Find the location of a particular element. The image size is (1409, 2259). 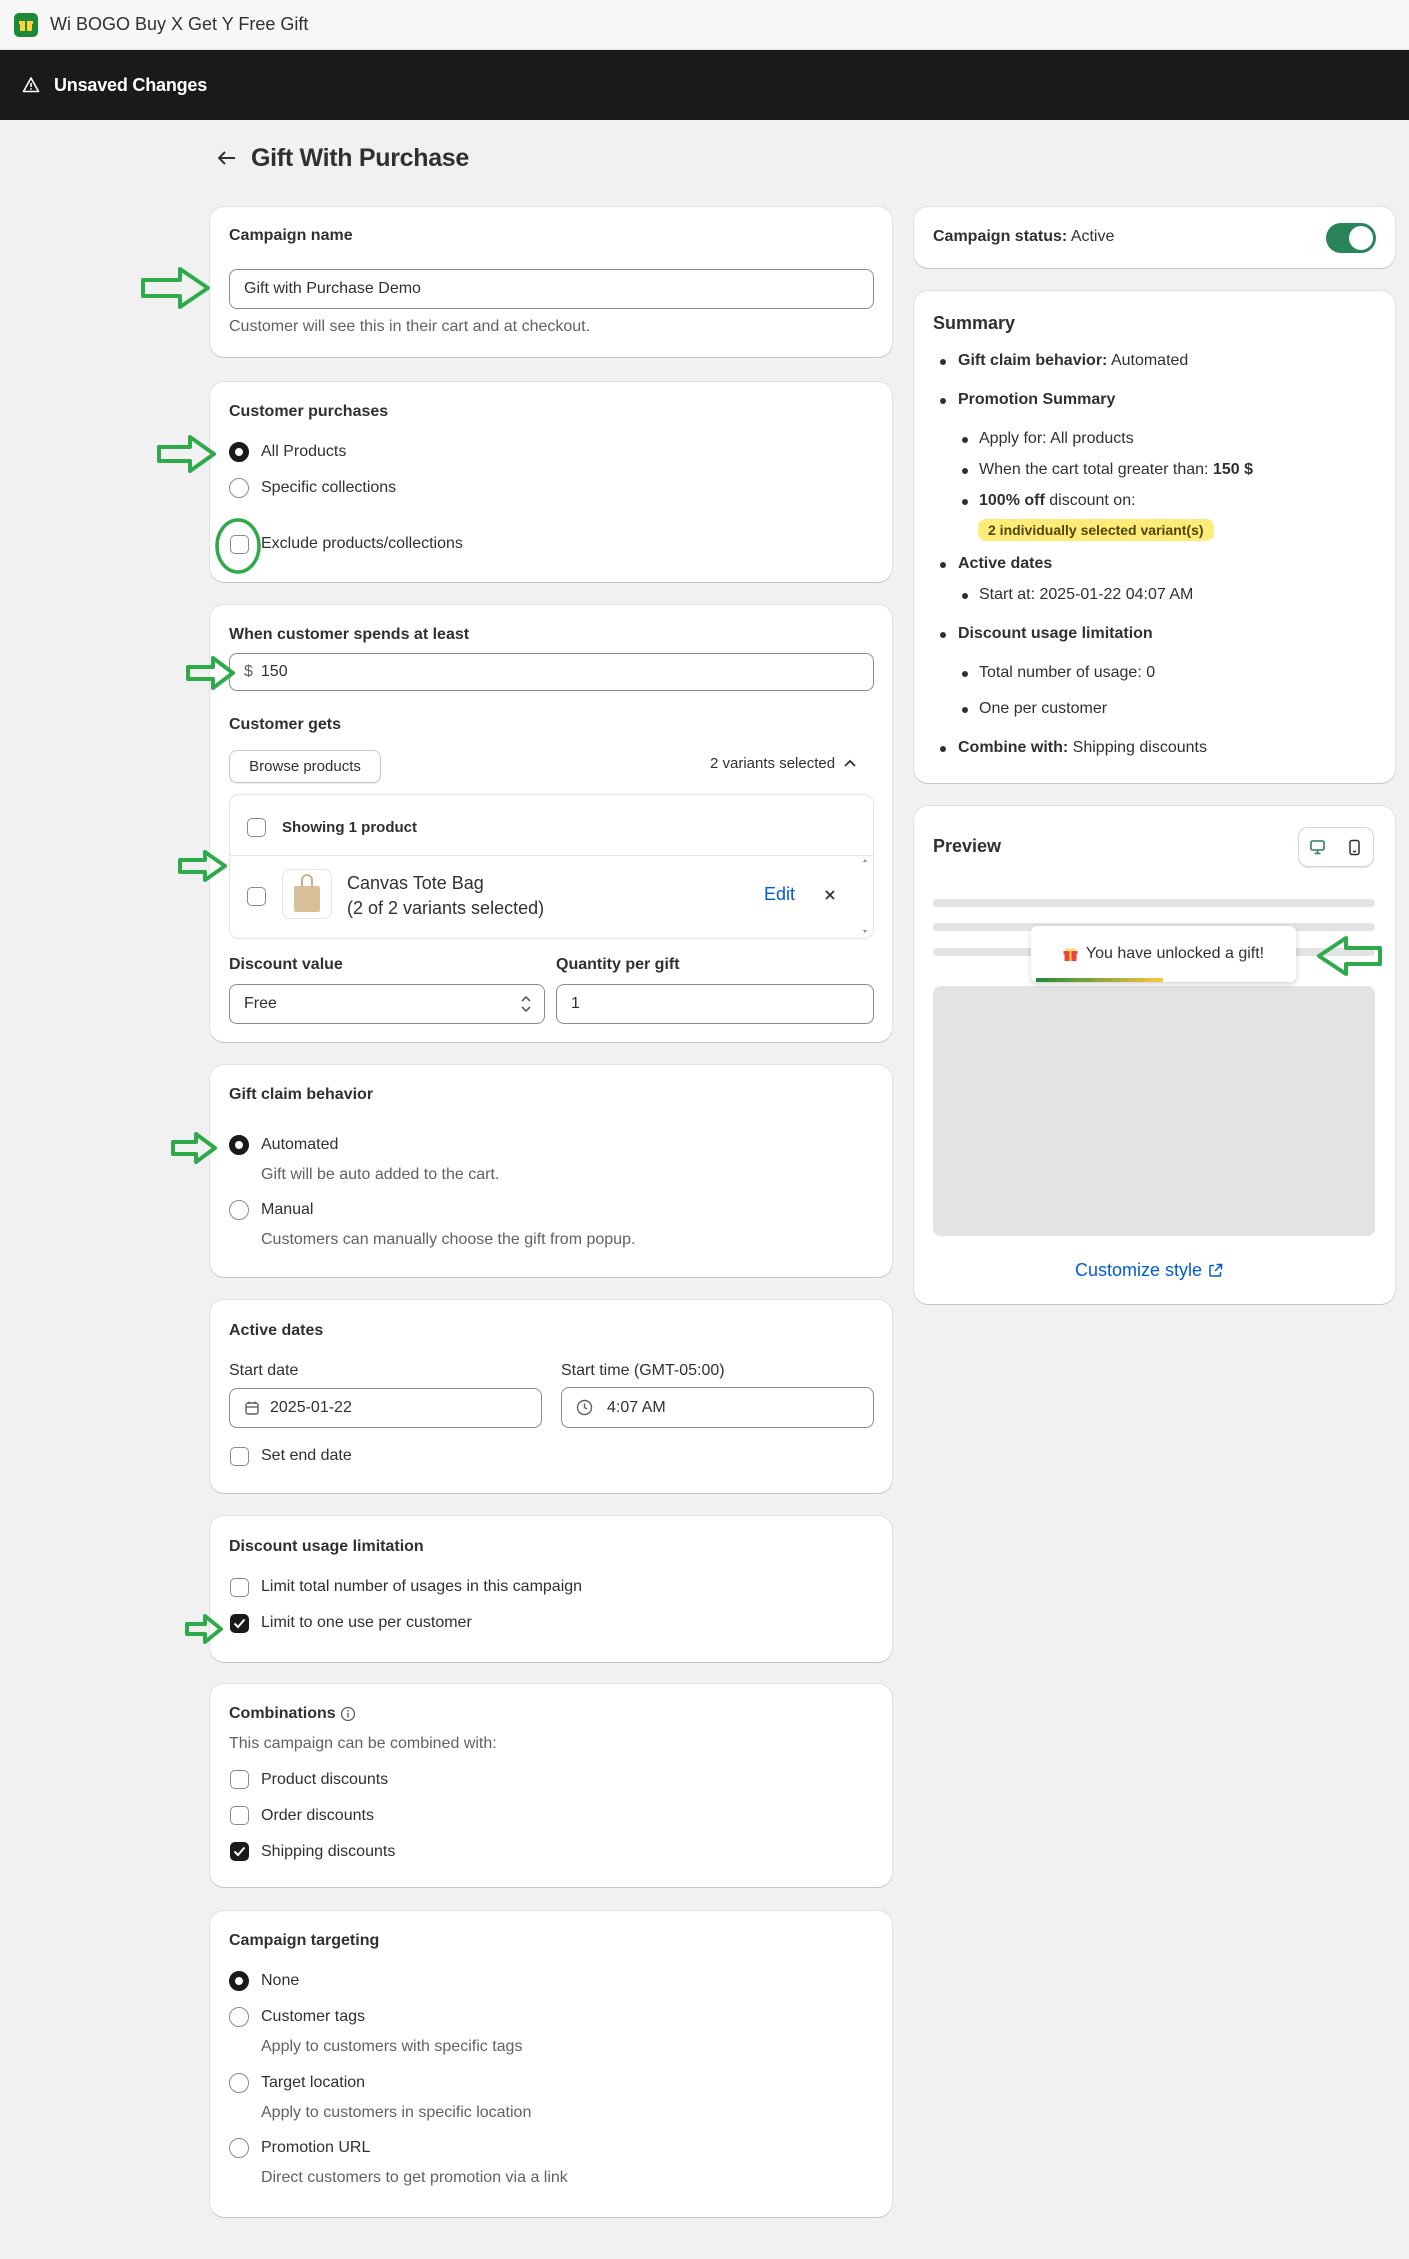

chevron-up-icon is located at coordinates (850, 763).